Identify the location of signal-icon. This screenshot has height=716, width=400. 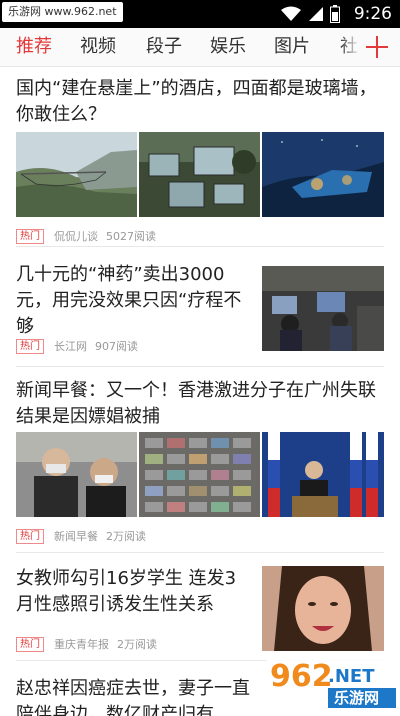
(316, 14).